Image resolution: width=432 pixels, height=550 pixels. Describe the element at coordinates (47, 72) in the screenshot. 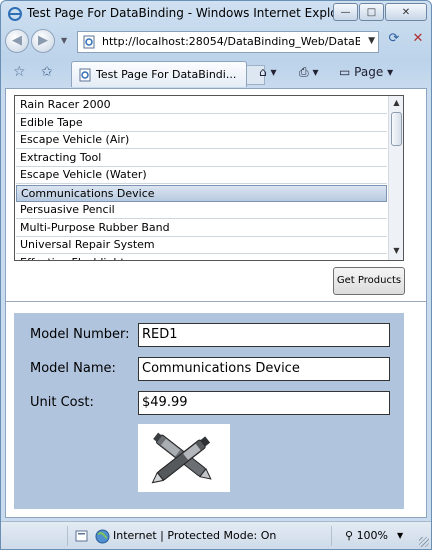

I see `add-favorites-icon: ✩` at that location.